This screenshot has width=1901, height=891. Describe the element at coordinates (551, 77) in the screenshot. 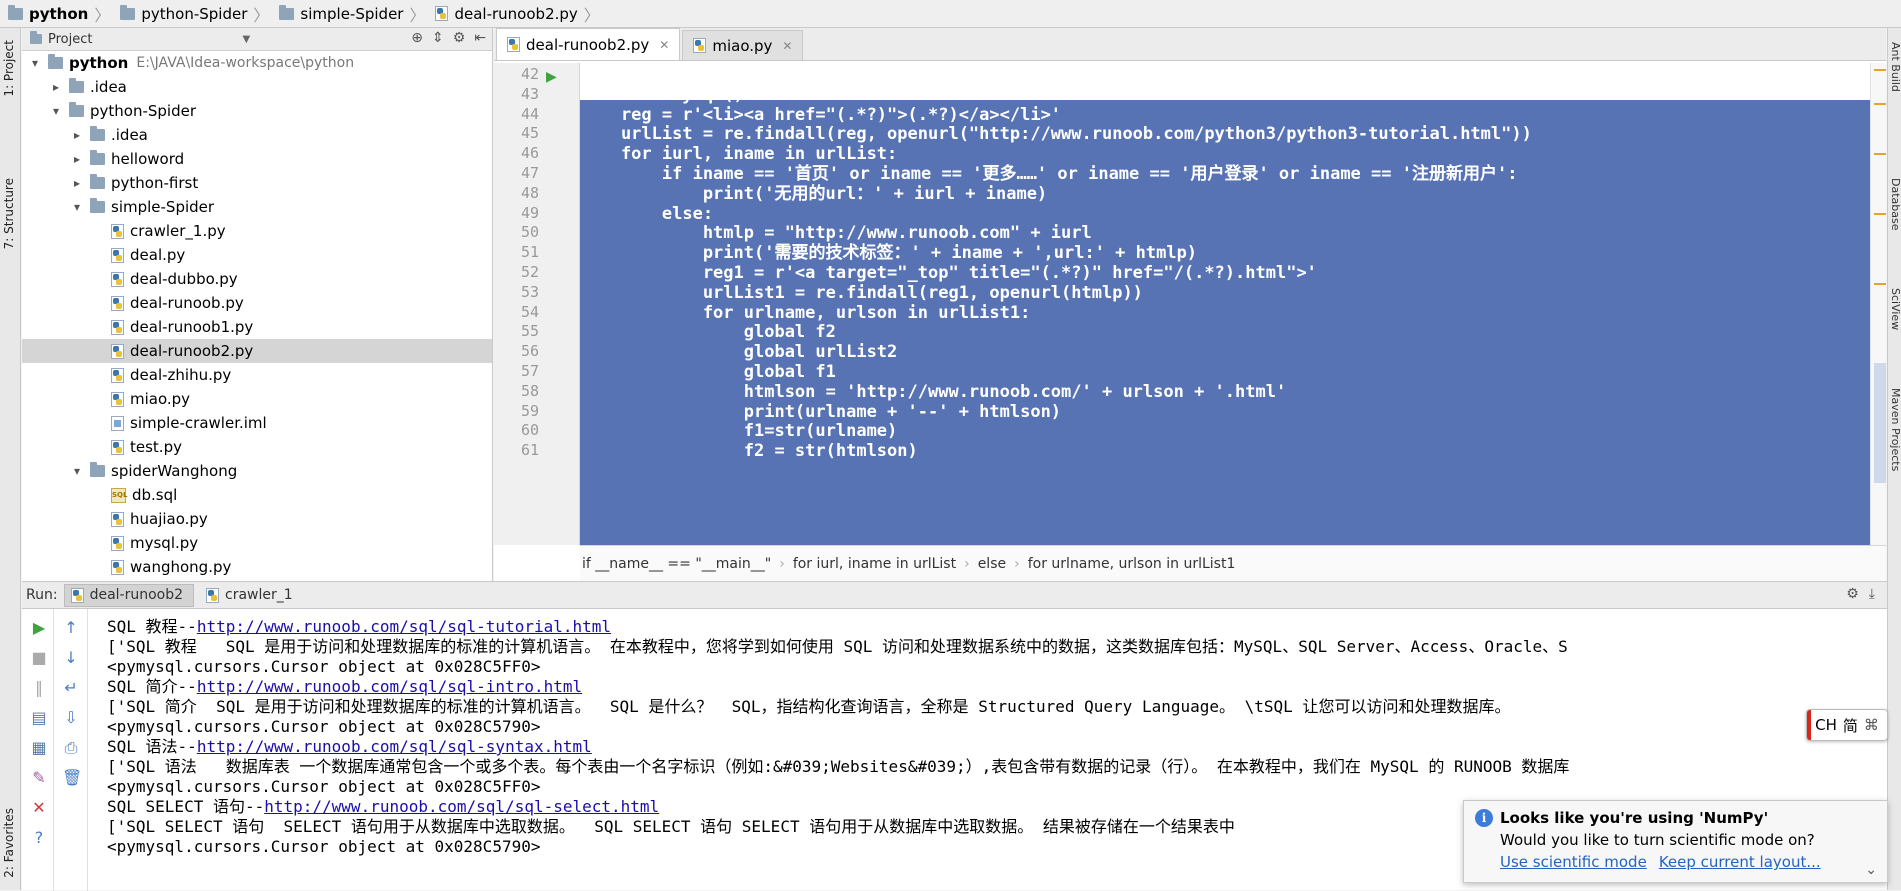

I see `run-icon: ▶` at that location.